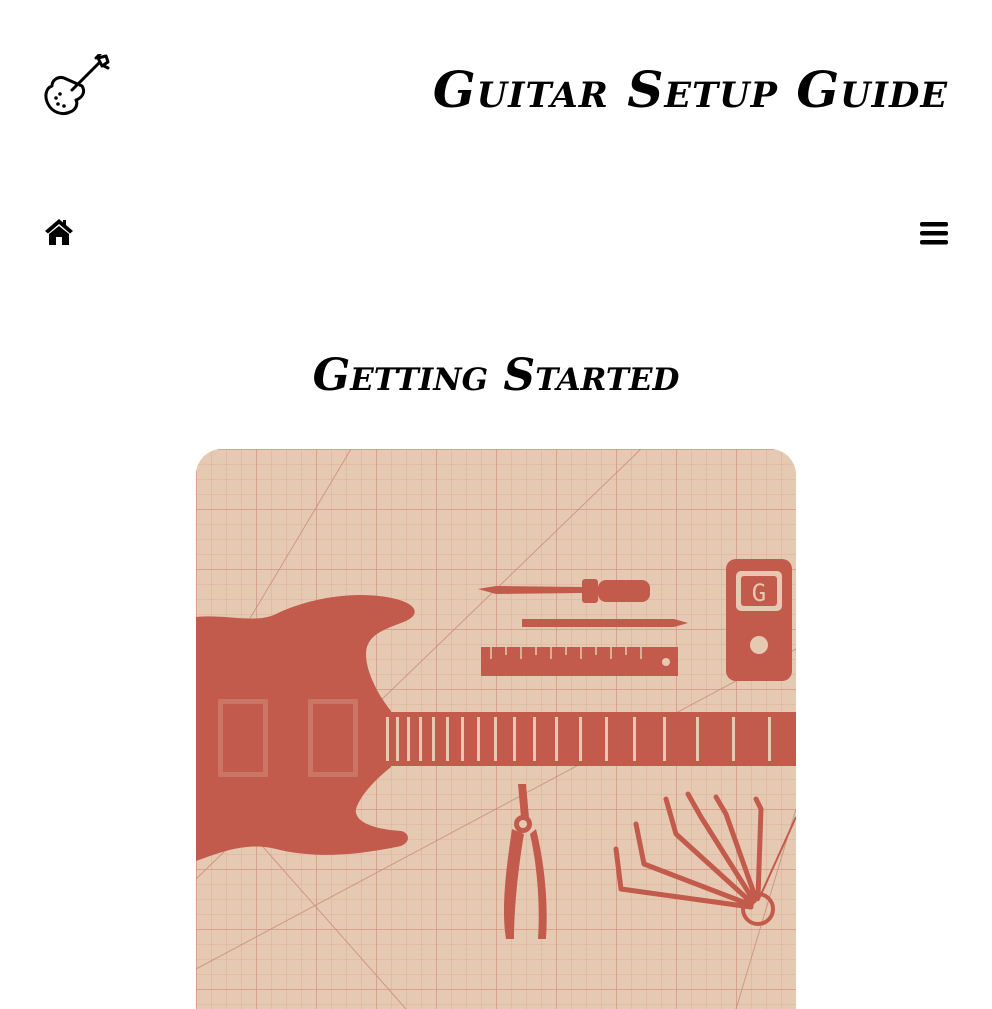 The width and height of the screenshot is (992, 1009). I want to click on site-header: Guitar Setup Guide, so click(496, 75).